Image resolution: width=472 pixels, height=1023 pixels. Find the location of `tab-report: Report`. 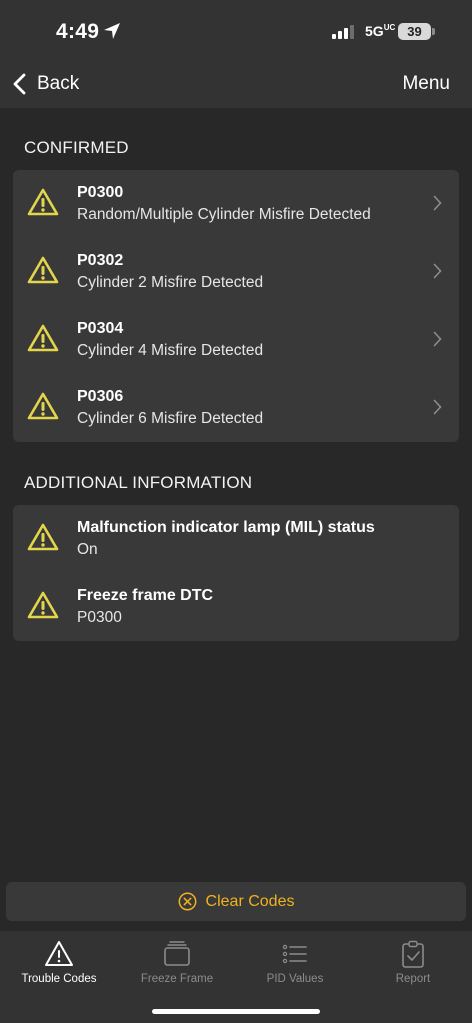

tab-report: Report is located at coordinates (413, 962).